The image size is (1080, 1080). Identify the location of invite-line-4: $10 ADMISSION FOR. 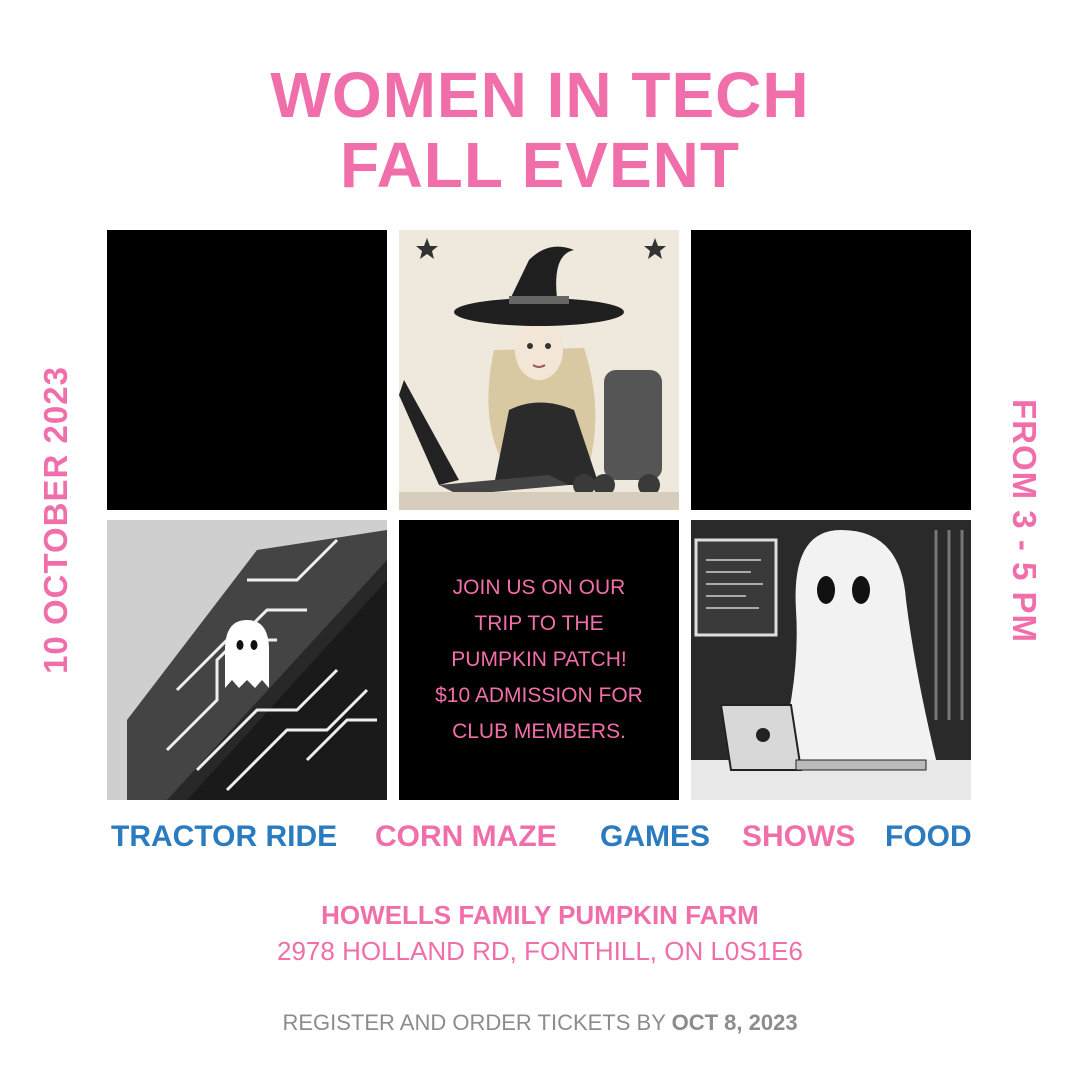
(539, 695).